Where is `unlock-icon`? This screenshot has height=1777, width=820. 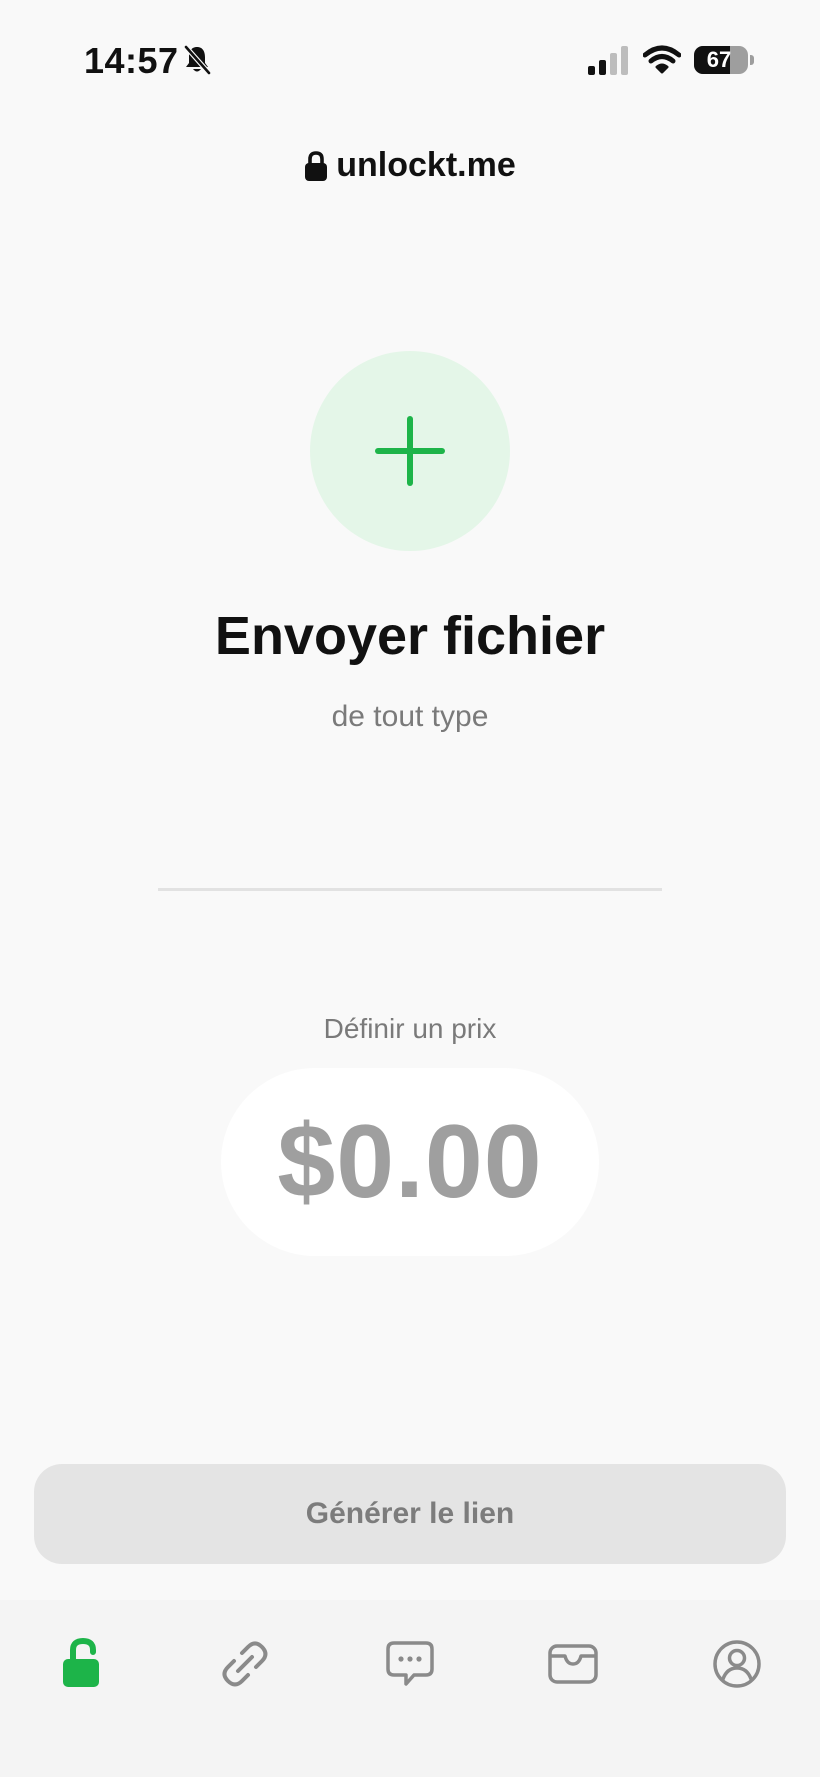 unlock-icon is located at coordinates (81, 1662).